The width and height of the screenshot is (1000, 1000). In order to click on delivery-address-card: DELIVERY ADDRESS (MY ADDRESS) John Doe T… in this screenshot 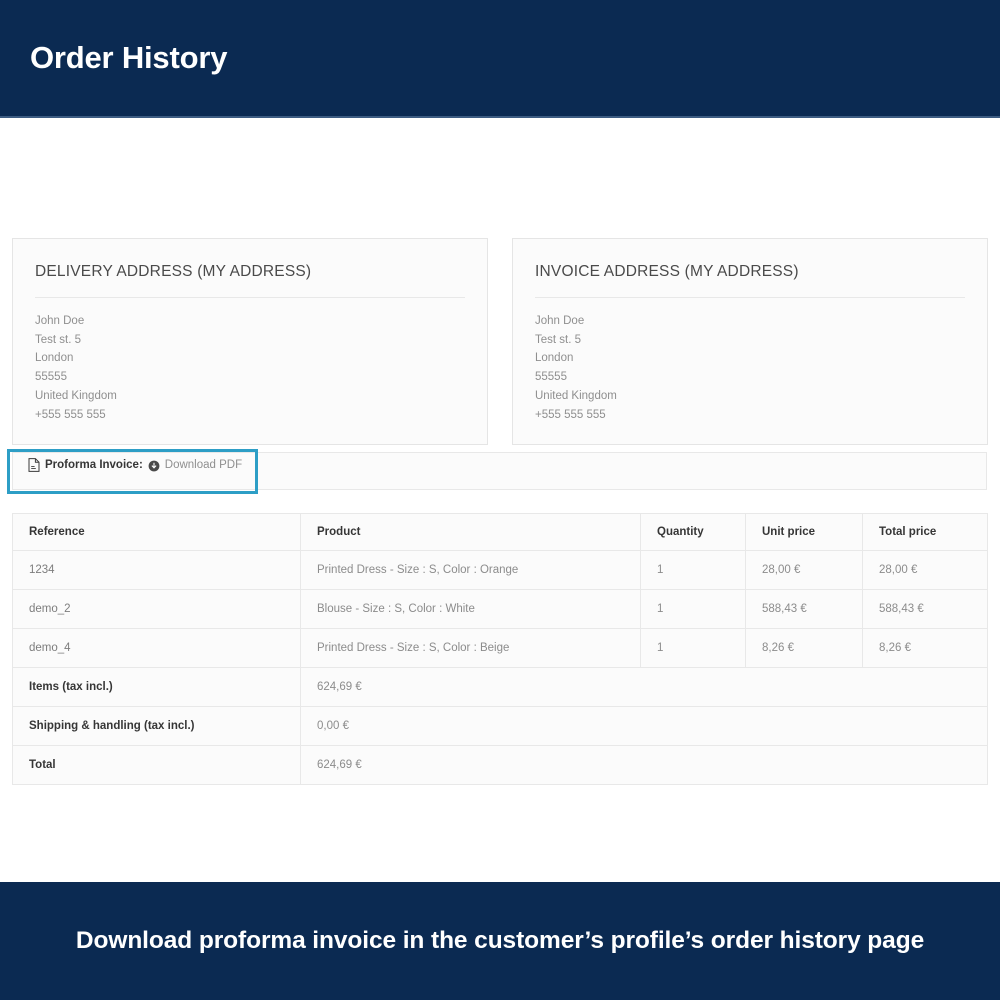, I will do `click(250, 342)`.